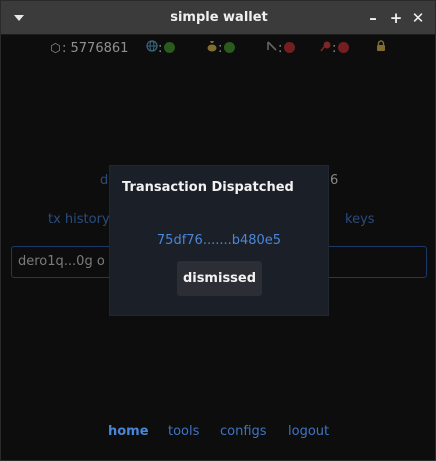 The height and width of the screenshot is (461, 436). I want to click on bottom-nav: home tools configs logout, so click(218, 434).